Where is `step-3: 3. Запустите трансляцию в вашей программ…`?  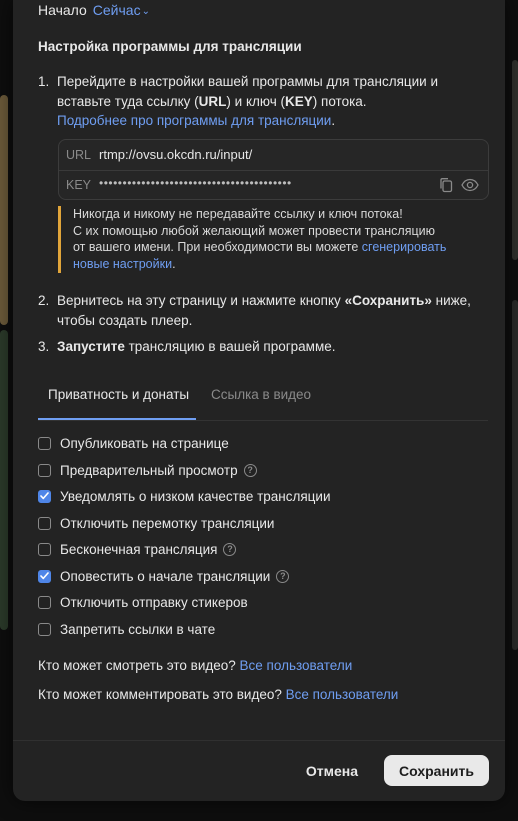 step-3: 3. Запустите трансляцию в вашей программ… is located at coordinates (263, 347).